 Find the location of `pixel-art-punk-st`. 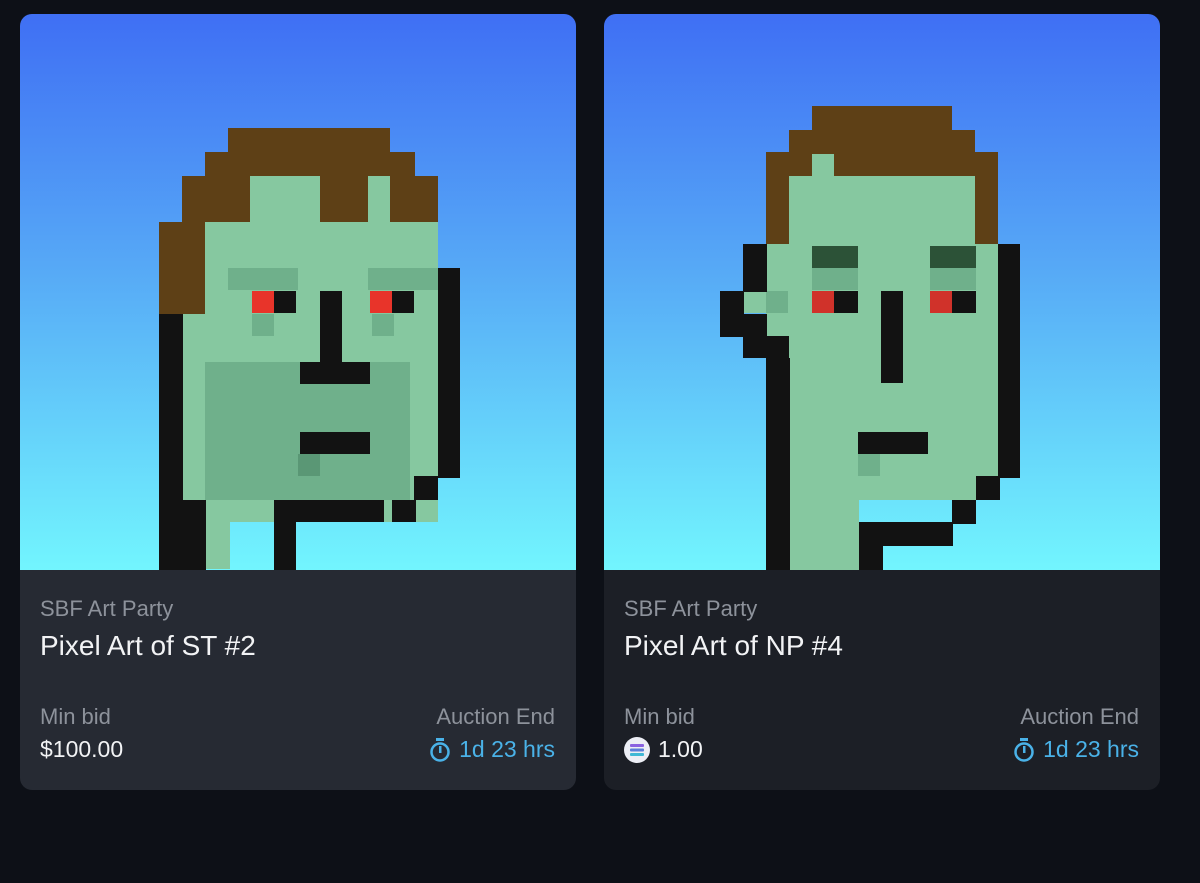

pixel-art-punk-st is located at coordinates (309, 349).